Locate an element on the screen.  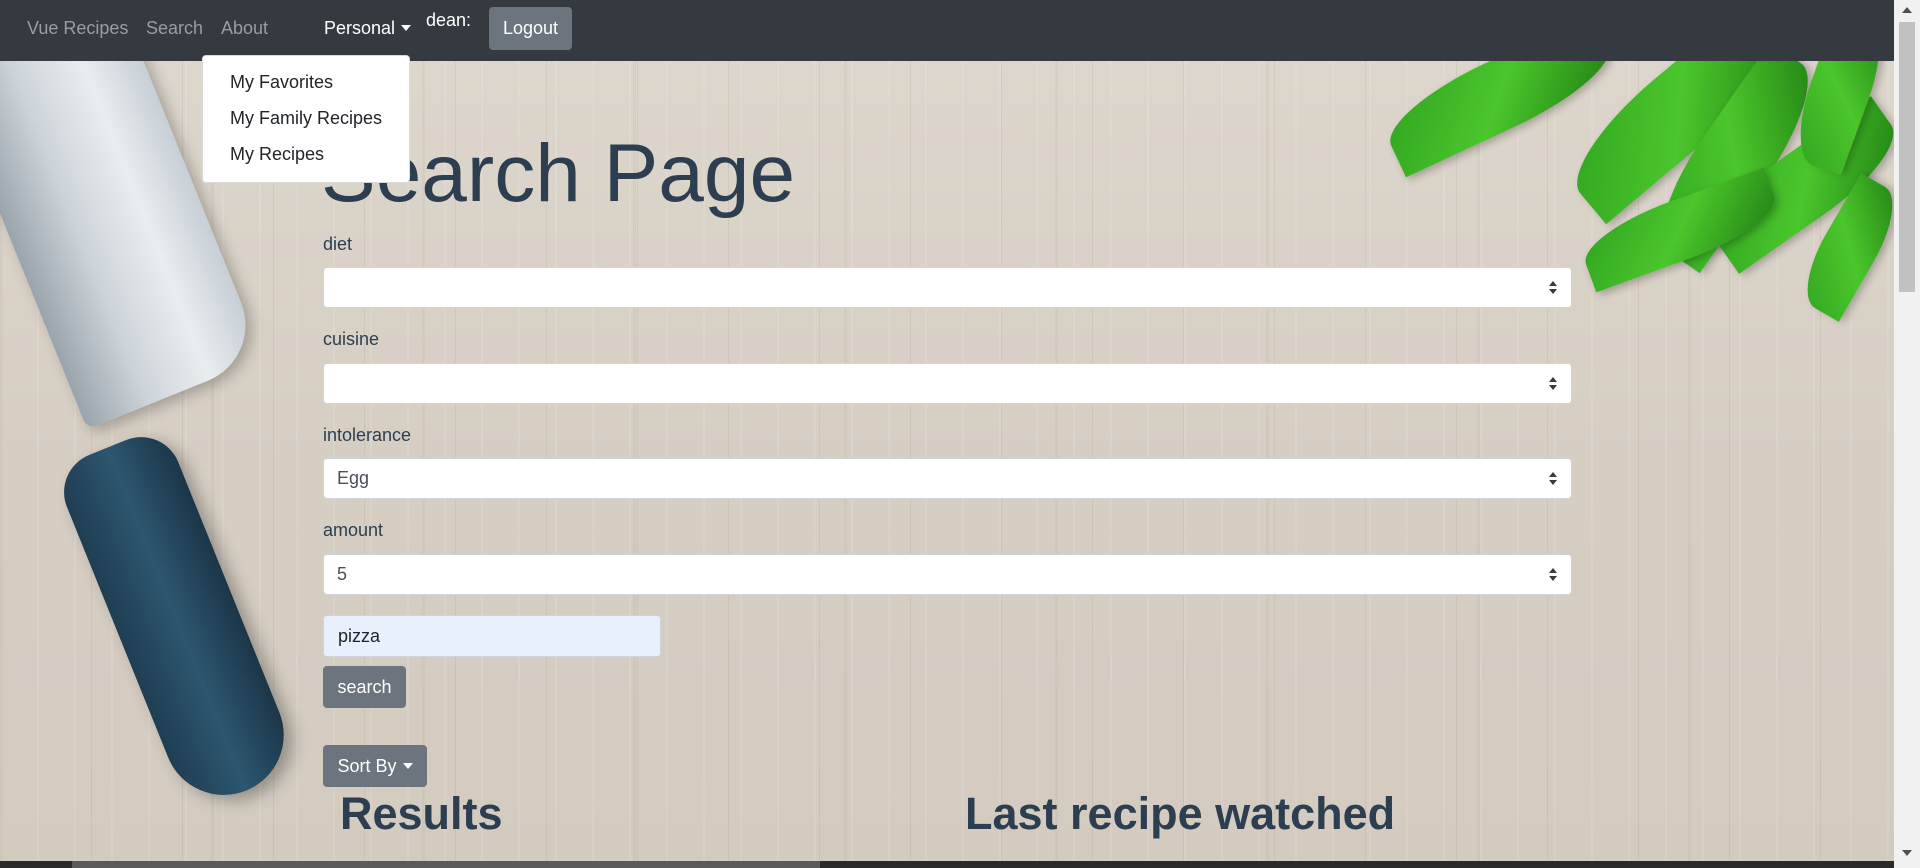
amount-select: 5 is located at coordinates (947, 574).